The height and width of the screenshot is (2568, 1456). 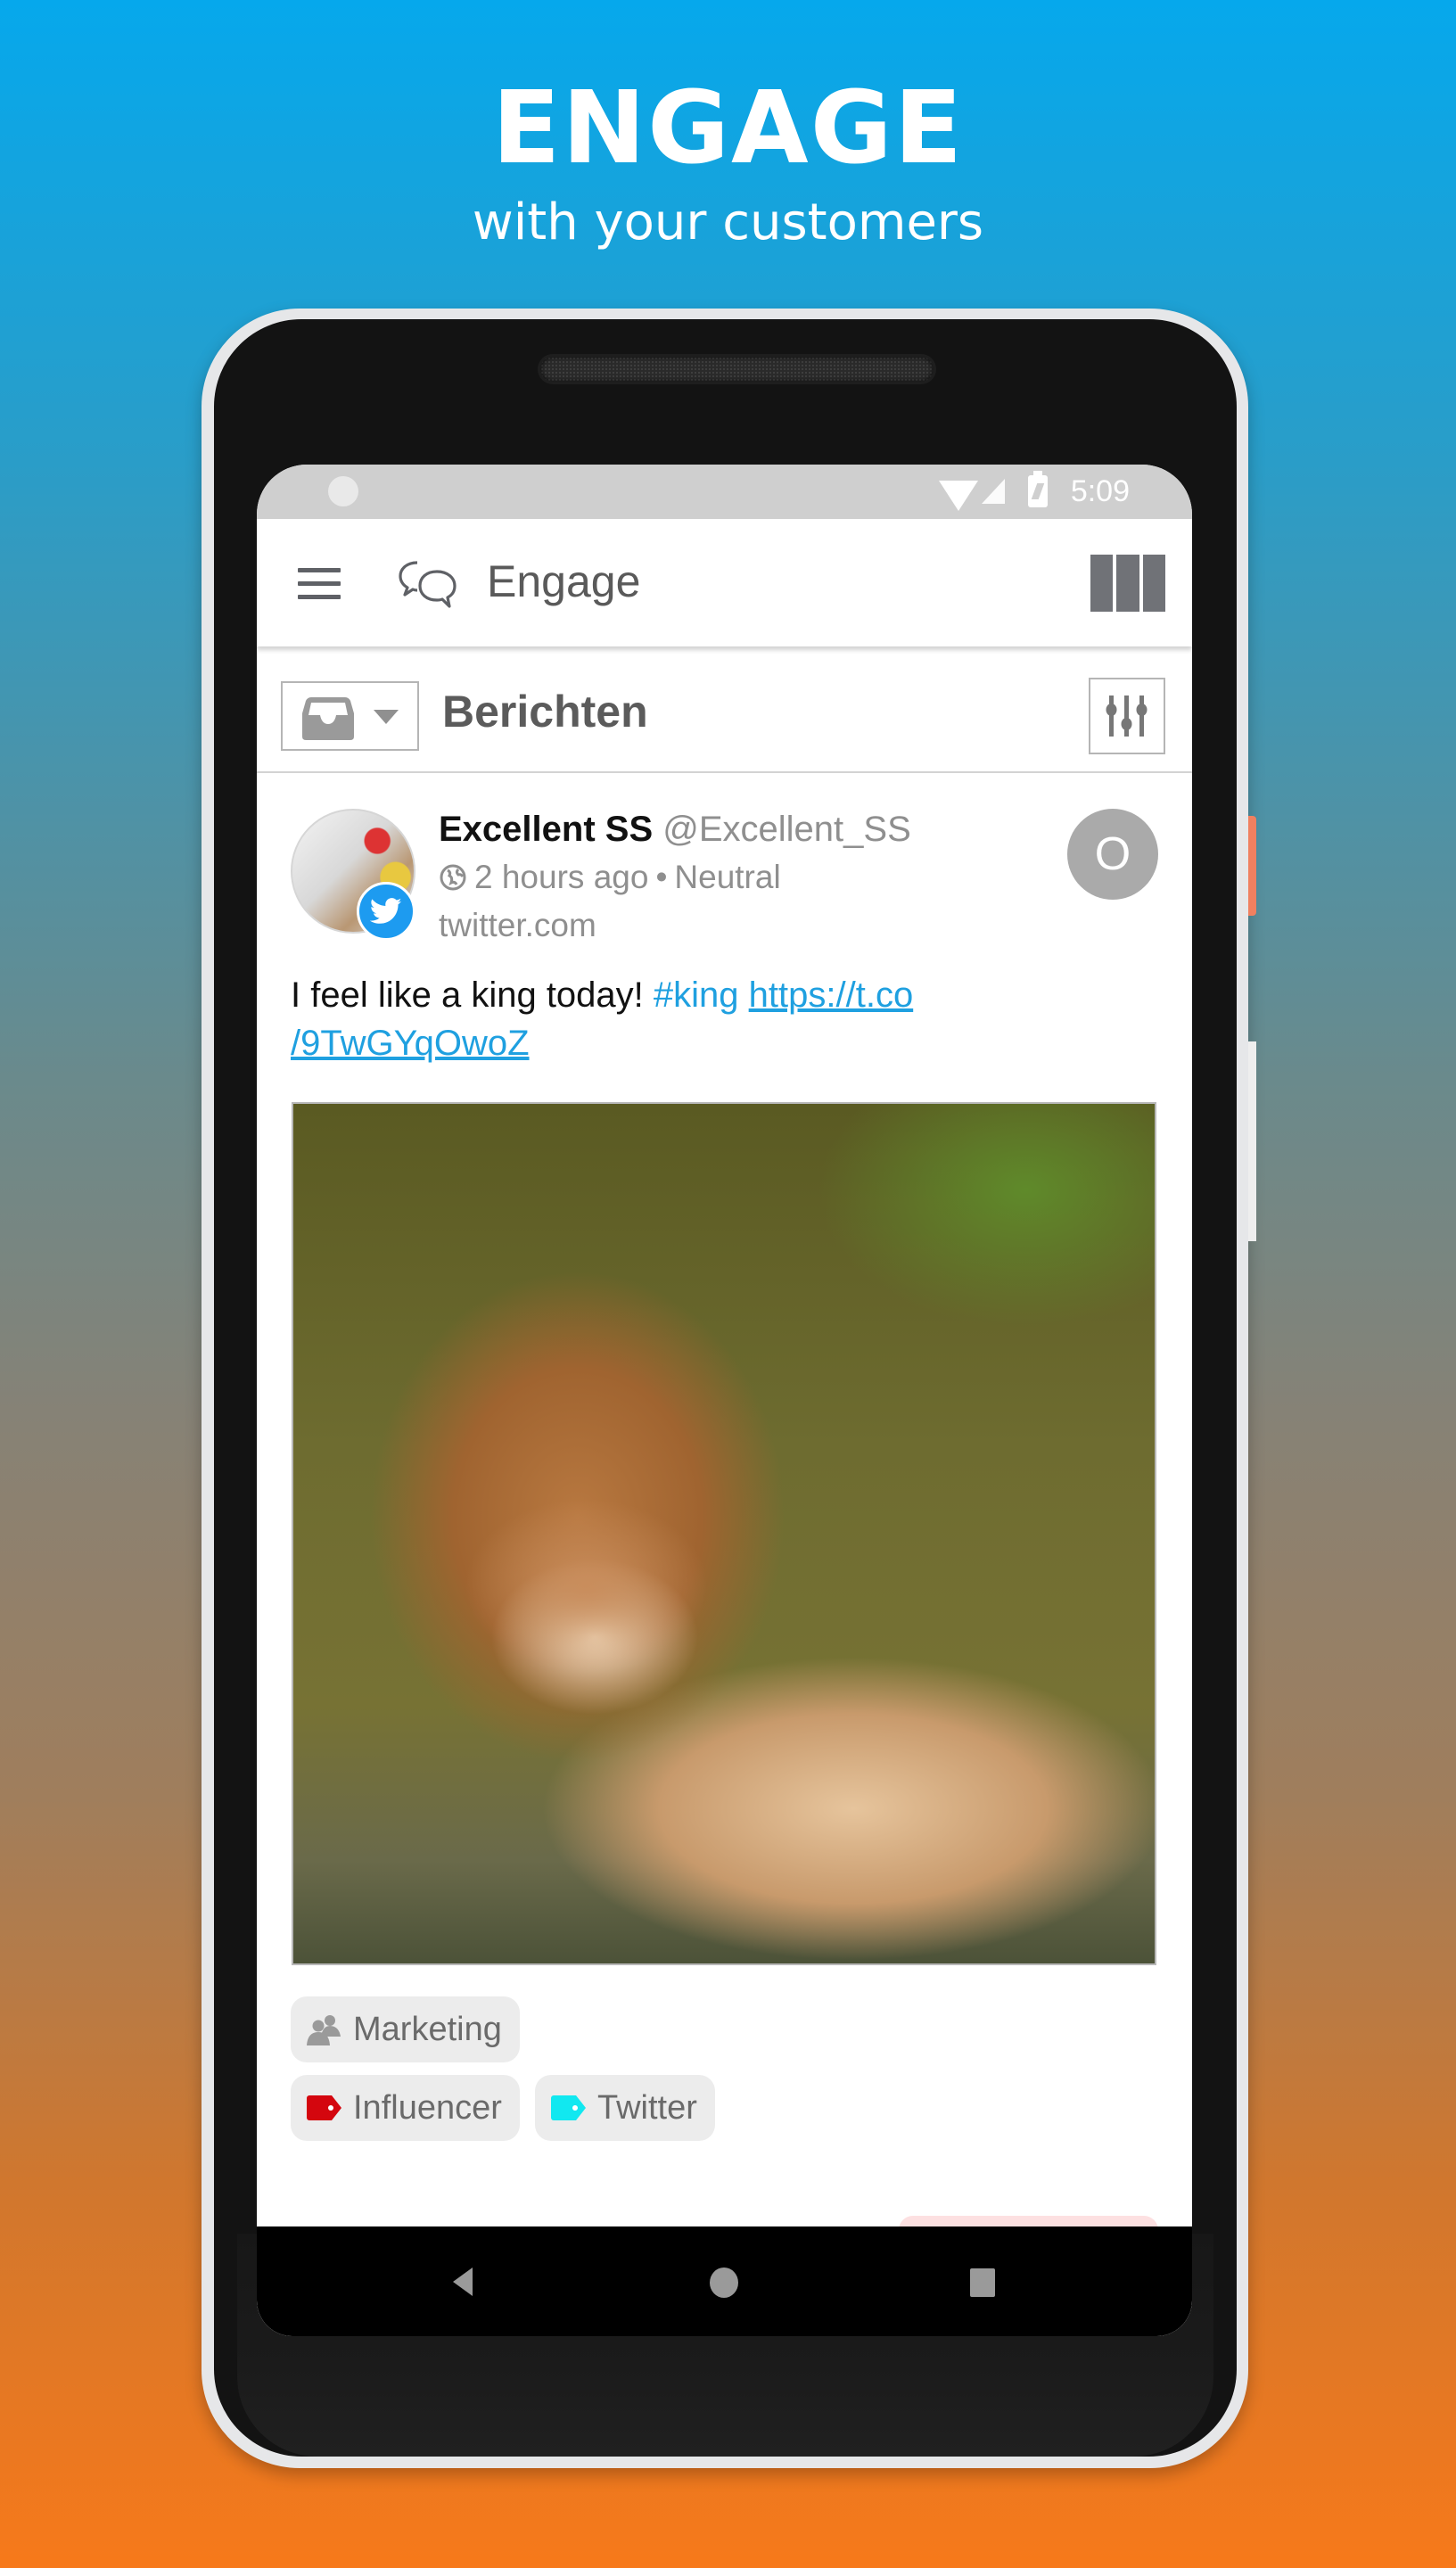 I want to click on status-time: 5:09, so click(x=1100, y=491).